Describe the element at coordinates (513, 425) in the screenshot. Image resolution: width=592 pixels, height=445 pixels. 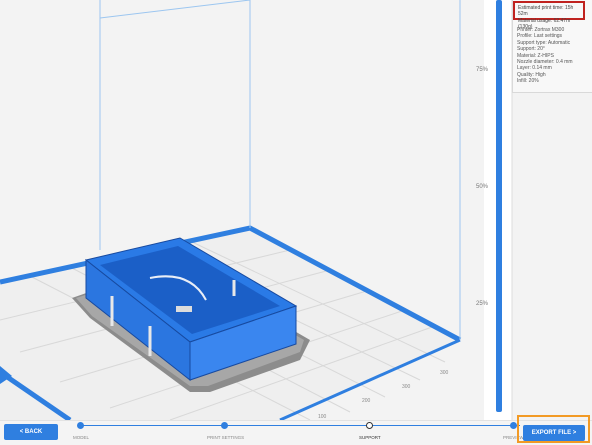
I see `step-preview-dot` at that location.